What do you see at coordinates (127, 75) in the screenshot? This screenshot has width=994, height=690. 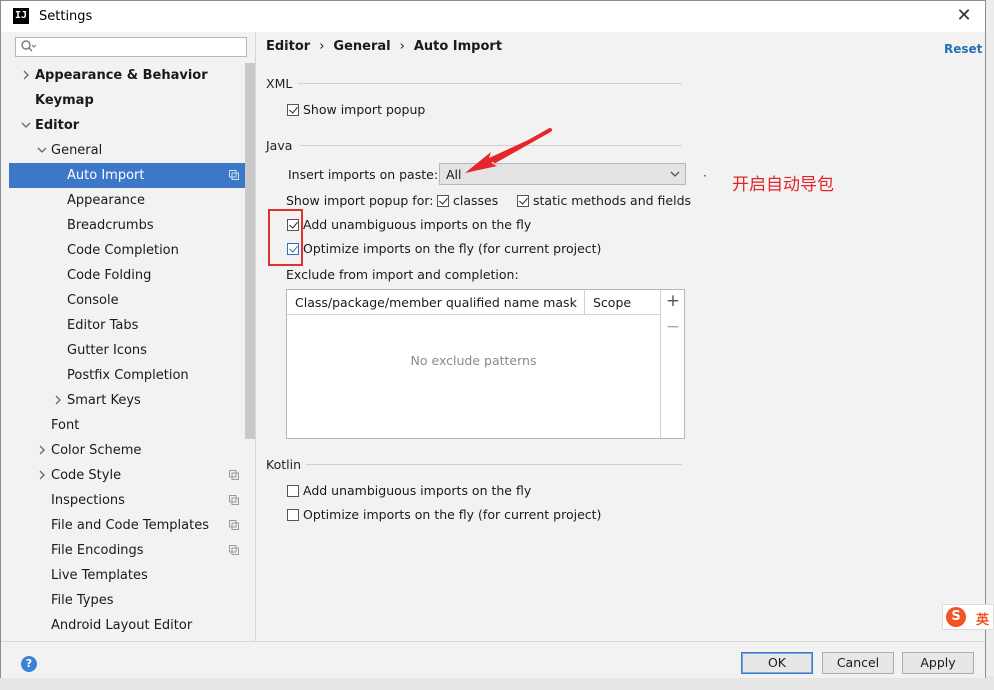 I see `sidebar-item: Appearance & Behavior` at bounding box center [127, 75].